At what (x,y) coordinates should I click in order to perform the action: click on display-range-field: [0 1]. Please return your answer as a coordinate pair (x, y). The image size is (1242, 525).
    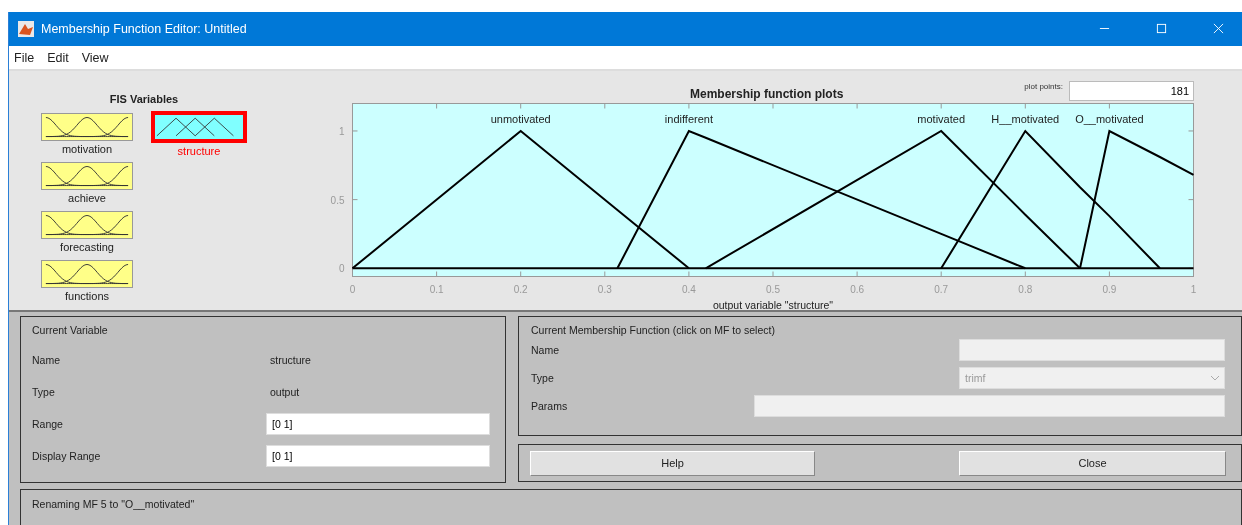
    Looking at the image, I should click on (378, 456).